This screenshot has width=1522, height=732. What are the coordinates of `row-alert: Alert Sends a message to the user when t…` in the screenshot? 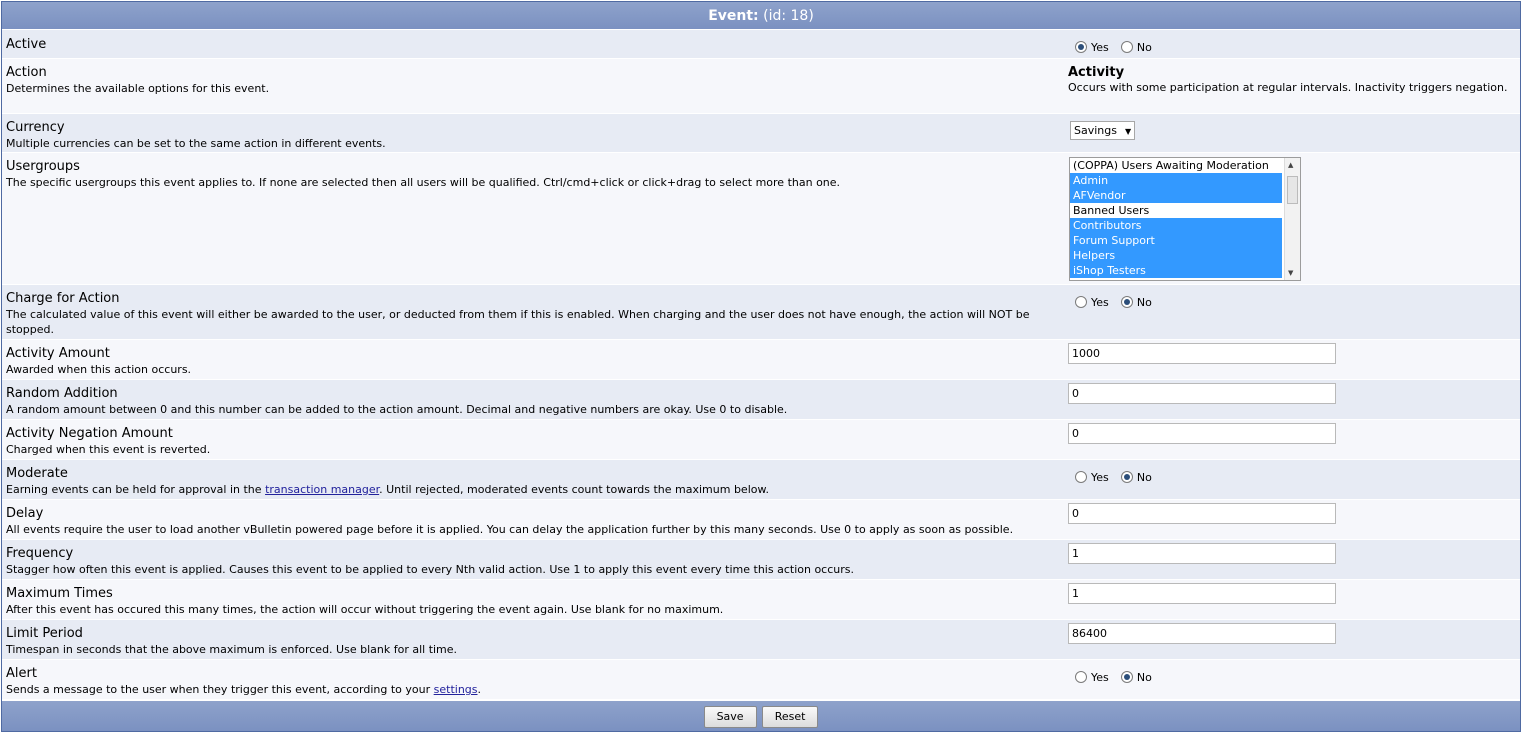 It's located at (761, 679).